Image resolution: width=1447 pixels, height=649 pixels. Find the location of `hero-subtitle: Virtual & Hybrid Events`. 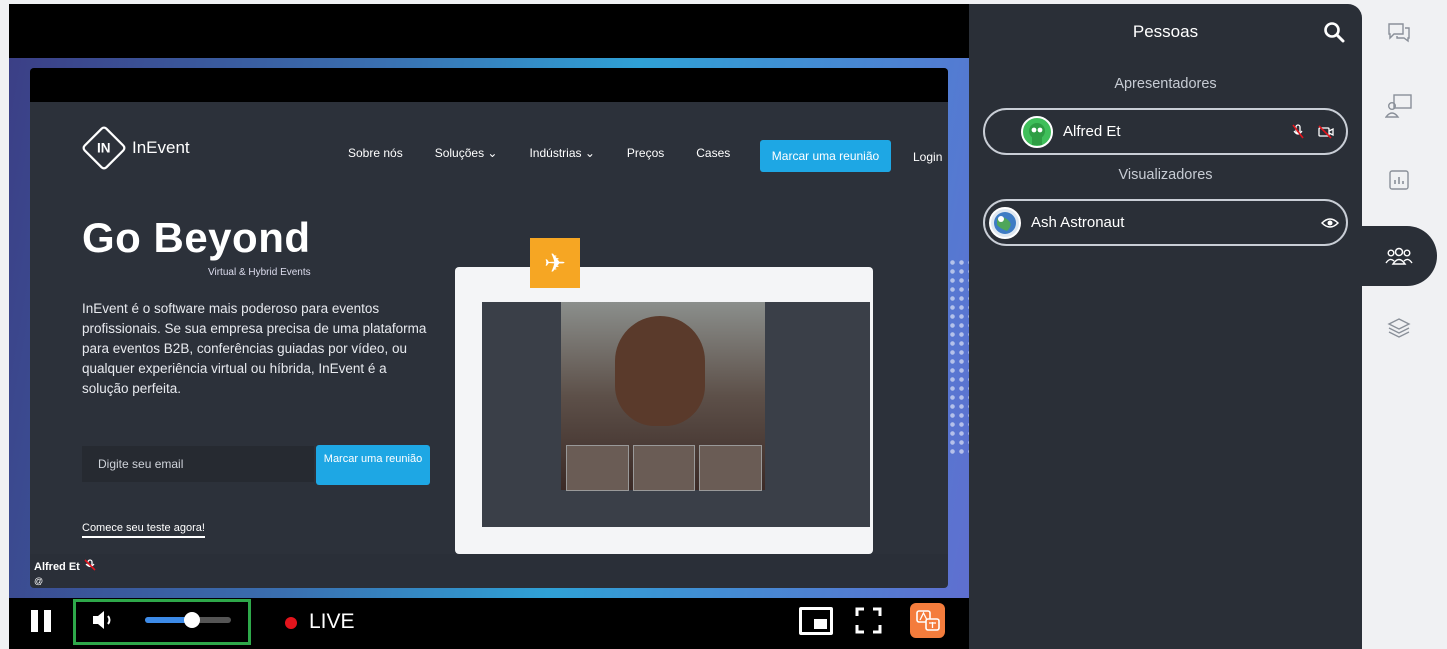

hero-subtitle: Virtual & Hybrid Events is located at coordinates (259, 272).